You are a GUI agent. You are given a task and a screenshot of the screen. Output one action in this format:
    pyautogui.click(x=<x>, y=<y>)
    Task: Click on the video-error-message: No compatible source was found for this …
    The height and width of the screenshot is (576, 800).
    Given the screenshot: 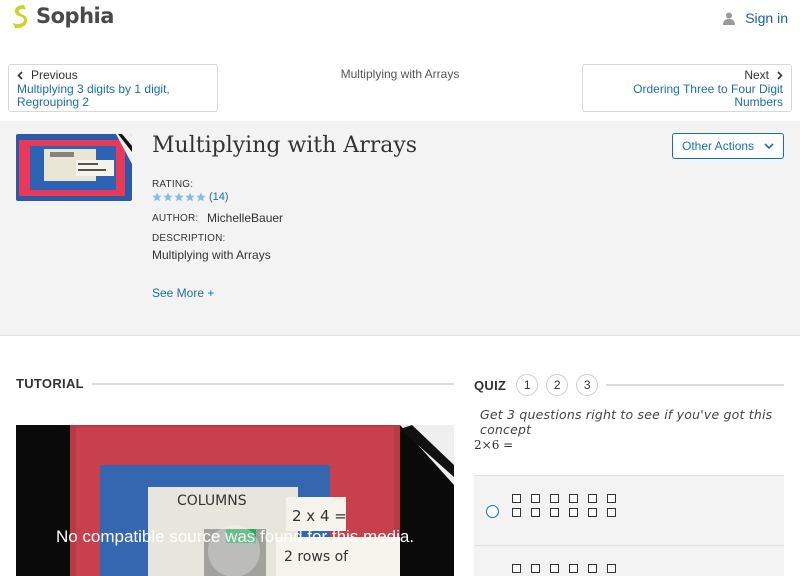 What is the action you would take?
    pyautogui.click(x=235, y=536)
    